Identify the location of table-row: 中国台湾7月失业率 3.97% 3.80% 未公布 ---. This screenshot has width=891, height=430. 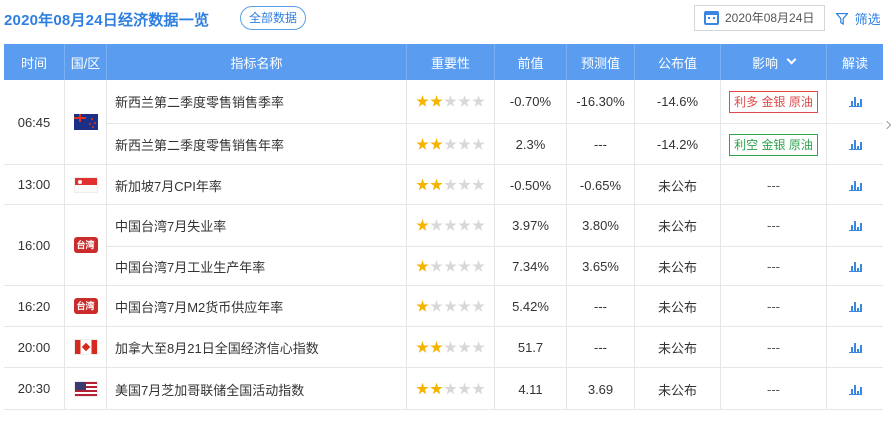
(494, 225).